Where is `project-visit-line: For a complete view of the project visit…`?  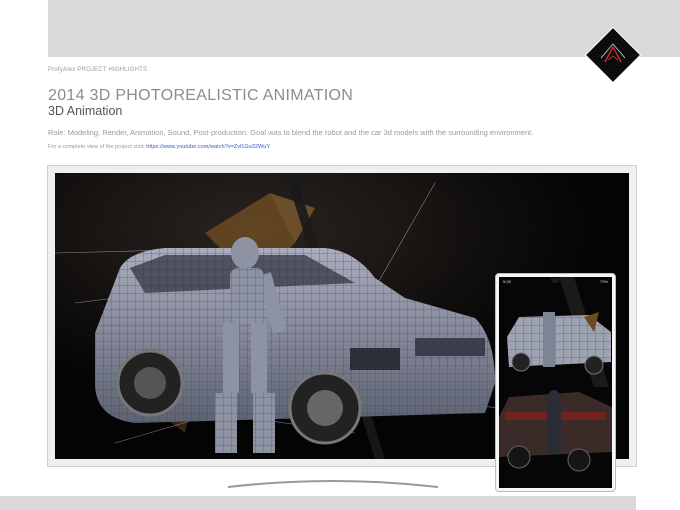
project-visit-line: For a complete view of the project visit… is located at coordinates (159, 147).